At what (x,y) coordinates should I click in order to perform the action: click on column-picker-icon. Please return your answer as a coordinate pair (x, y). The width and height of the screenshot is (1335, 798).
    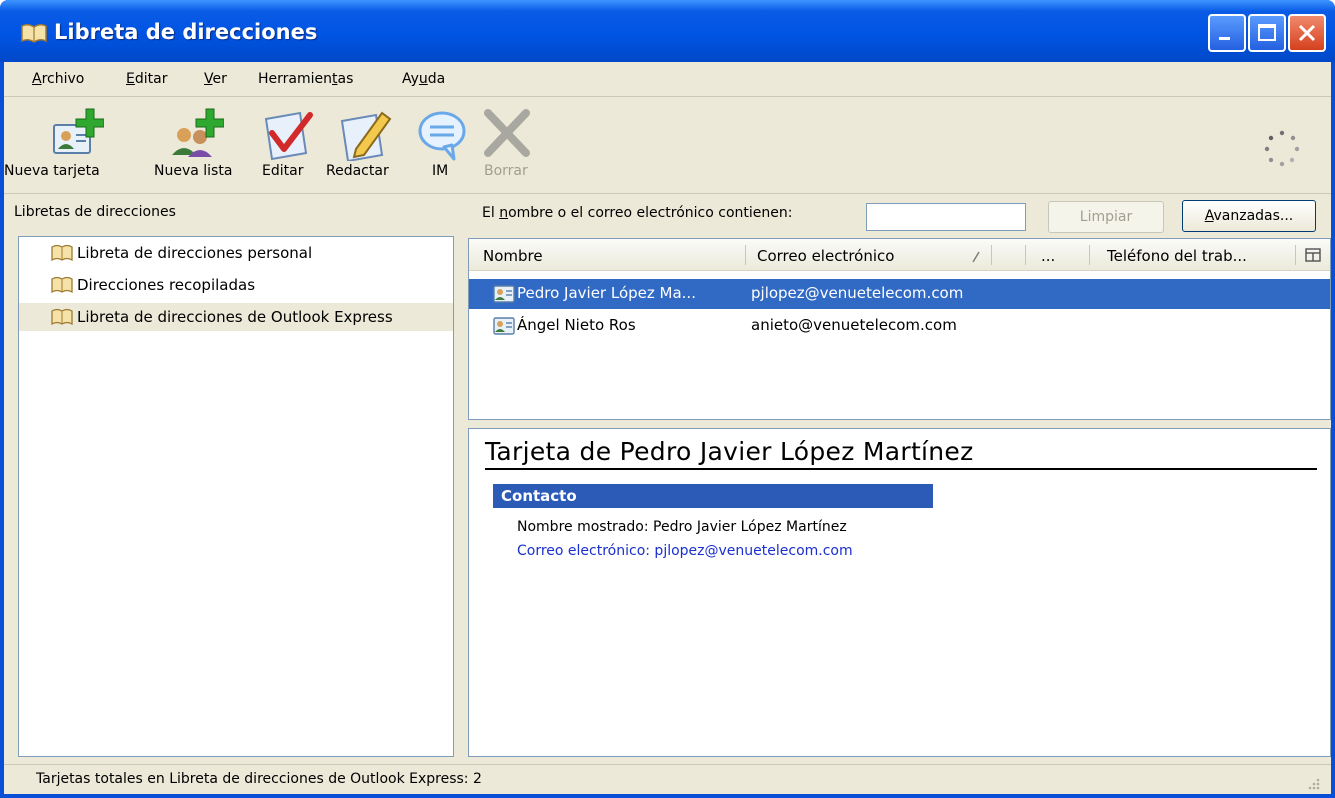
    Looking at the image, I should click on (1313, 255).